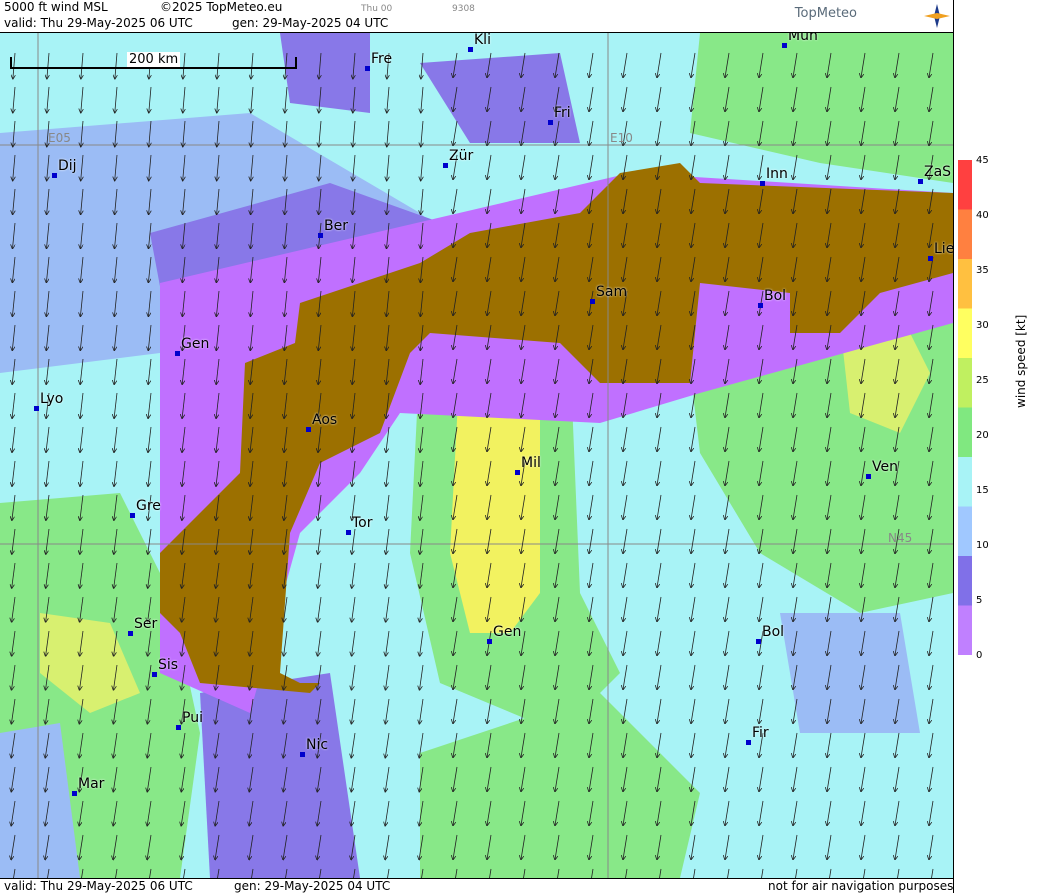 This screenshot has height=894, width=1045. What do you see at coordinates (325, 420) in the screenshot?
I see `city-label: Aos` at bounding box center [325, 420].